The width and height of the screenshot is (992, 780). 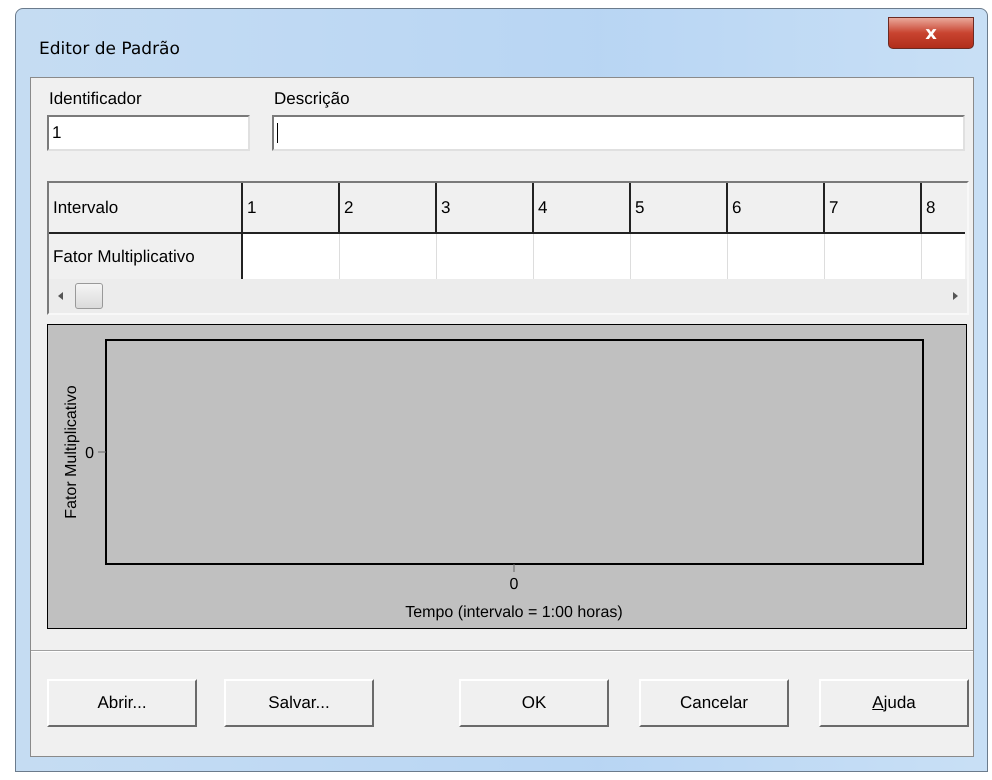 What do you see at coordinates (955, 296) in the screenshot?
I see `scroll-right-icon` at bounding box center [955, 296].